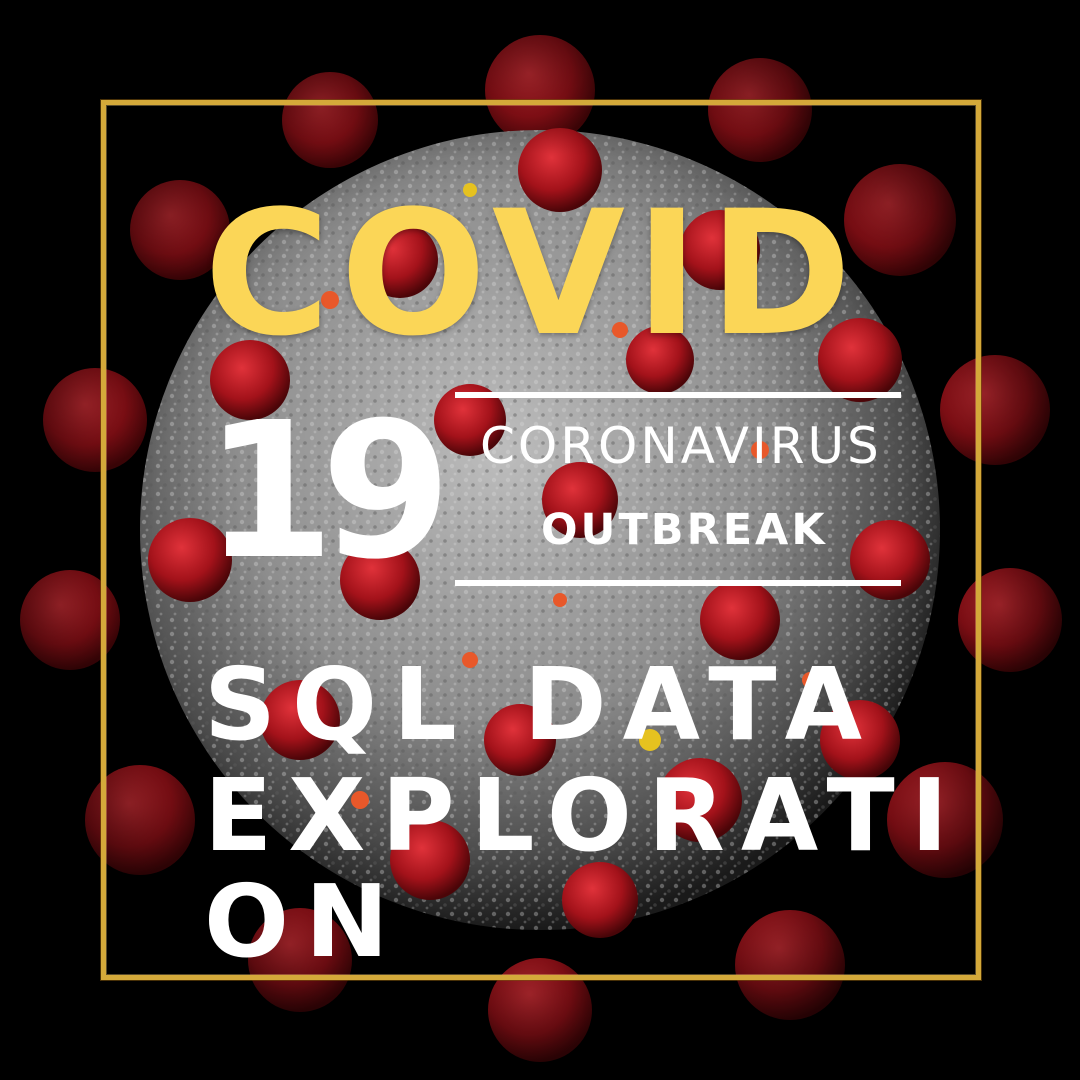  I want to click on project-title-line-2: EXPLORATI, so click(584, 815).